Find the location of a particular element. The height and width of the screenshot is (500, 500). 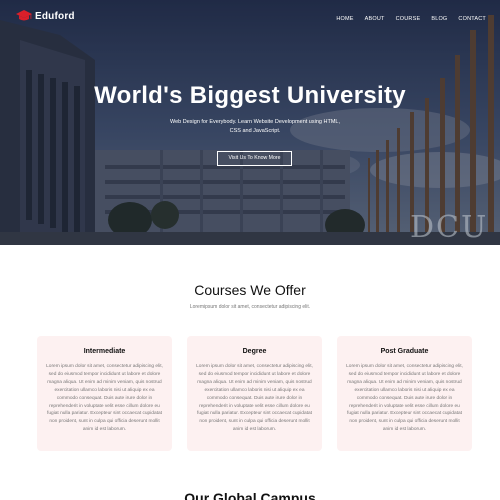

nav-link-about: ABOUT is located at coordinates (375, 19).